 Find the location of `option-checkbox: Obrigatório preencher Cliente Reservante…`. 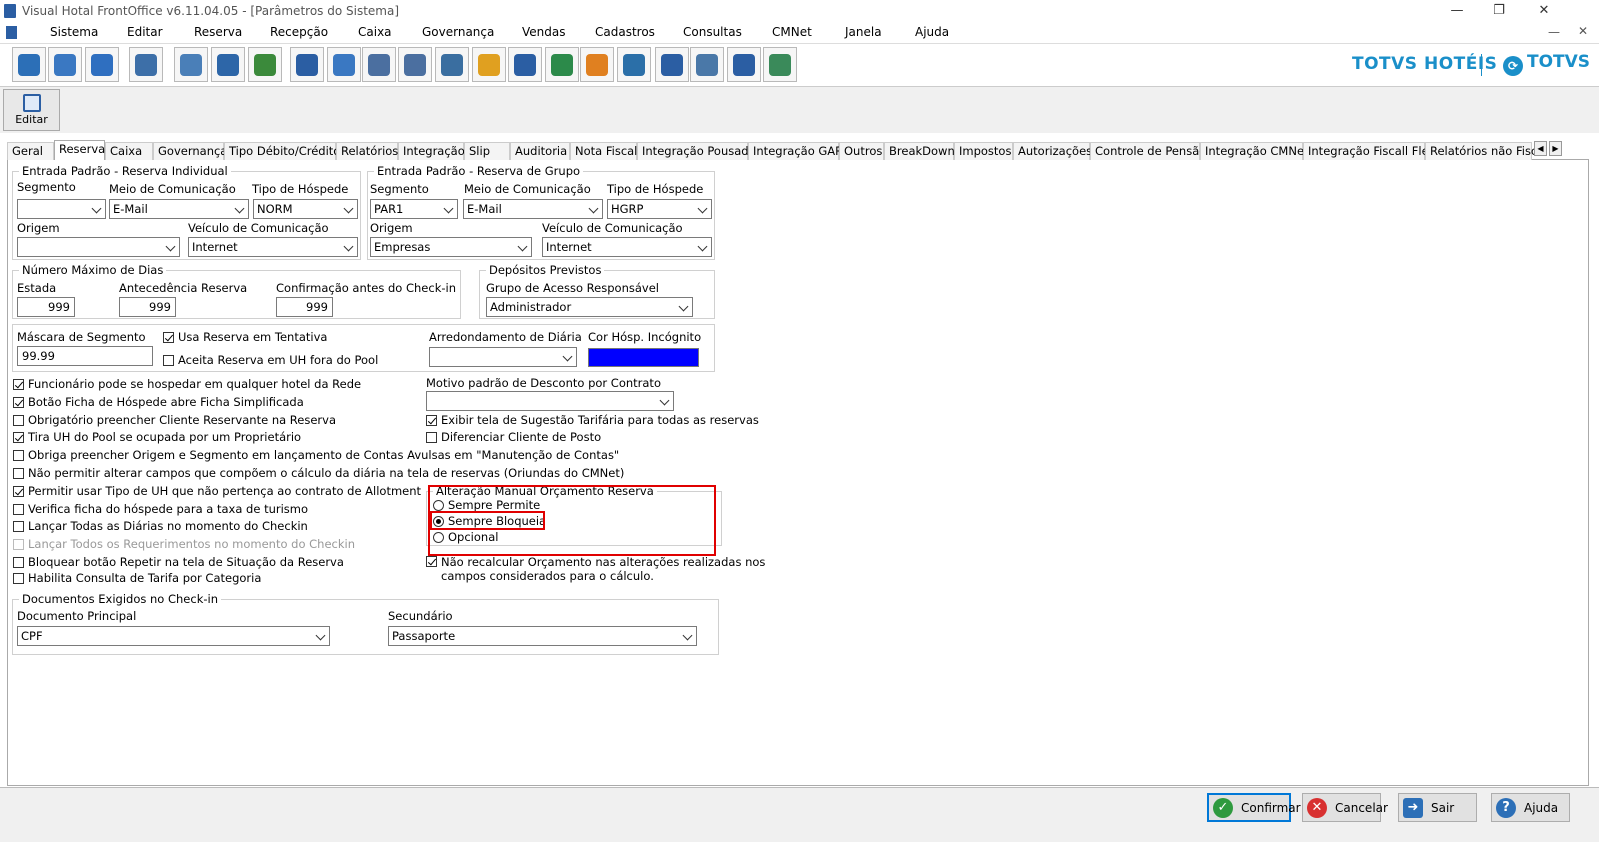

option-checkbox: Obrigatório preencher Cliente Reservante… is located at coordinates (174, 420).